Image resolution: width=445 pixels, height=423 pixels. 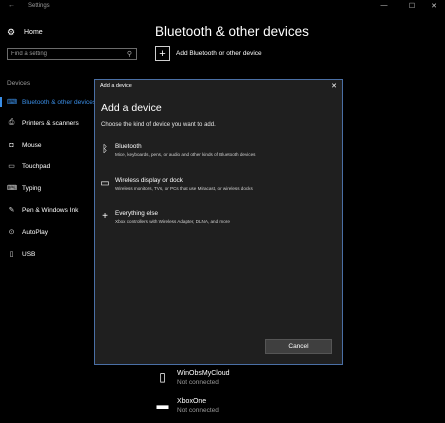 I want to click on close-window-icon: ✕, so click(x=434, y=6).